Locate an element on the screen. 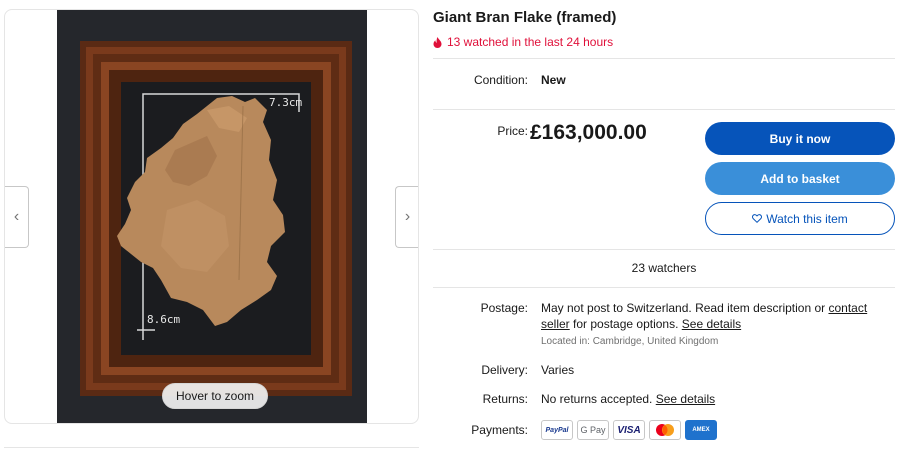 This screenshot has height=450, width=900. payment-methods: PayPal G Pay VISA AMEX is located at coordinates (629, 430).